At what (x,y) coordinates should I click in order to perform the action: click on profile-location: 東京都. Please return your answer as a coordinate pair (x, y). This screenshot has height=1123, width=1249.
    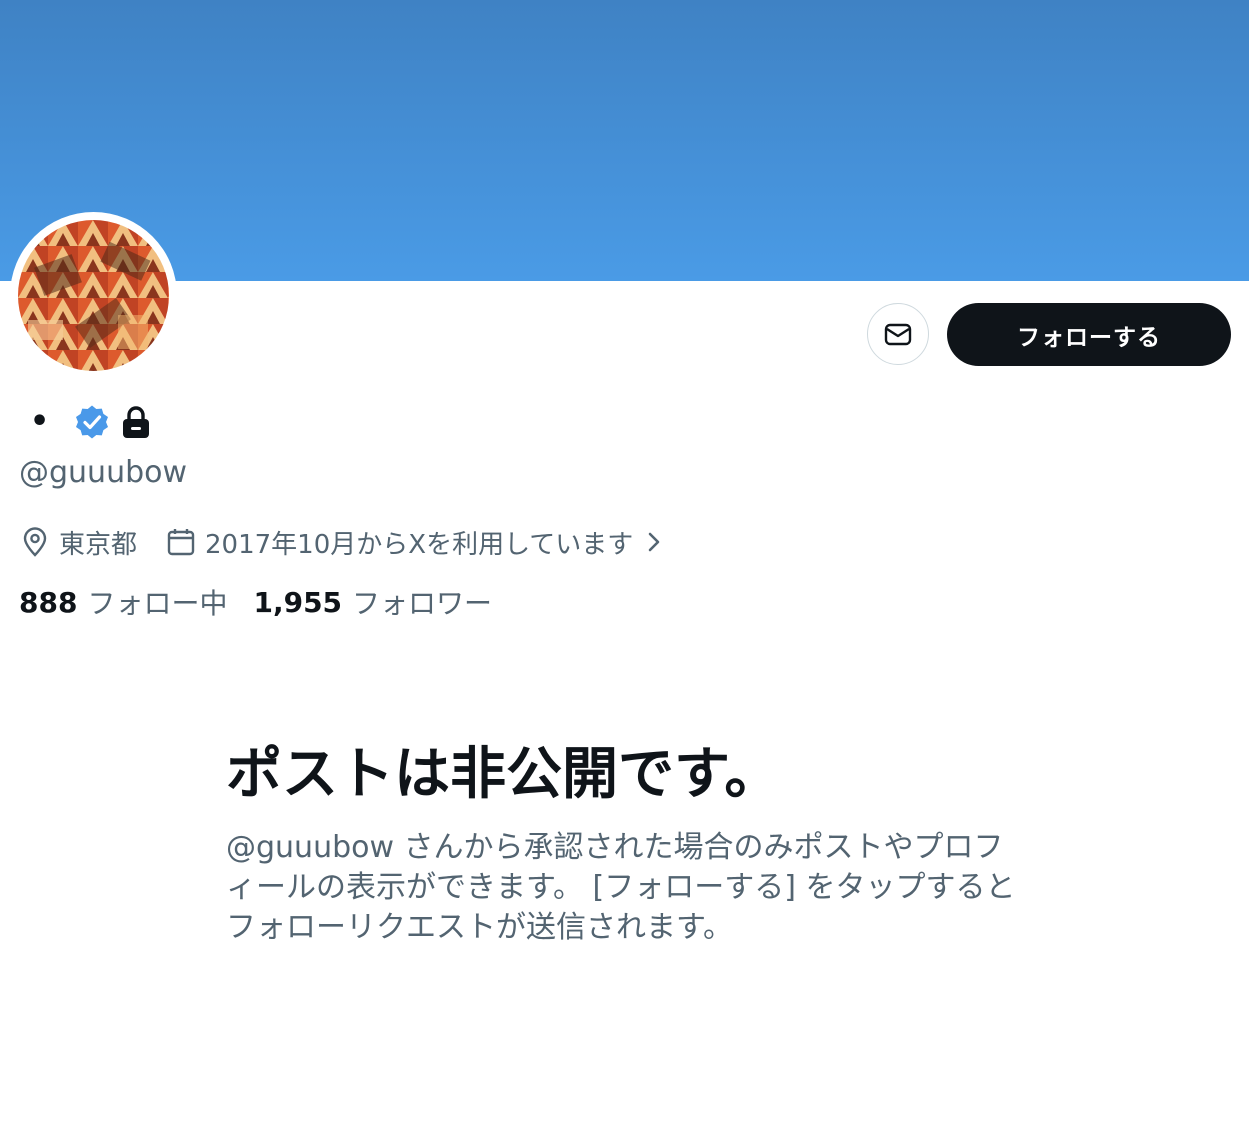
    Looking at the image, I should click on (98, 544).